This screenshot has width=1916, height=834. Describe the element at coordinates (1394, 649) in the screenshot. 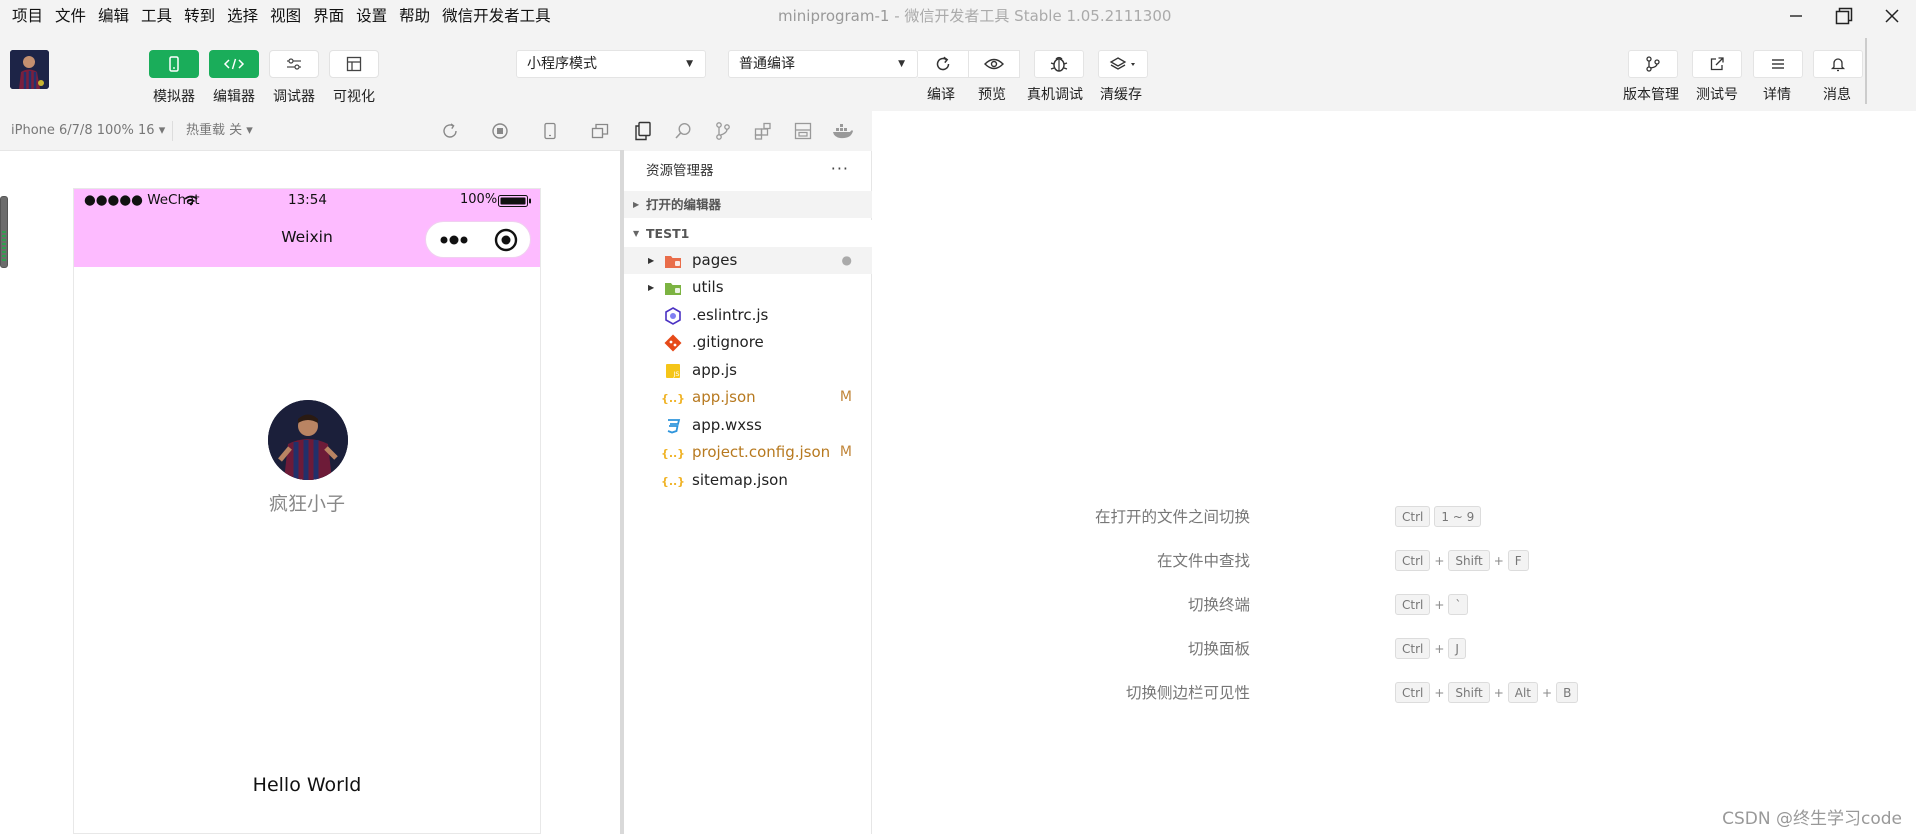

I see `shortcut-row: 切换面板 Ctrl + J` at that location.